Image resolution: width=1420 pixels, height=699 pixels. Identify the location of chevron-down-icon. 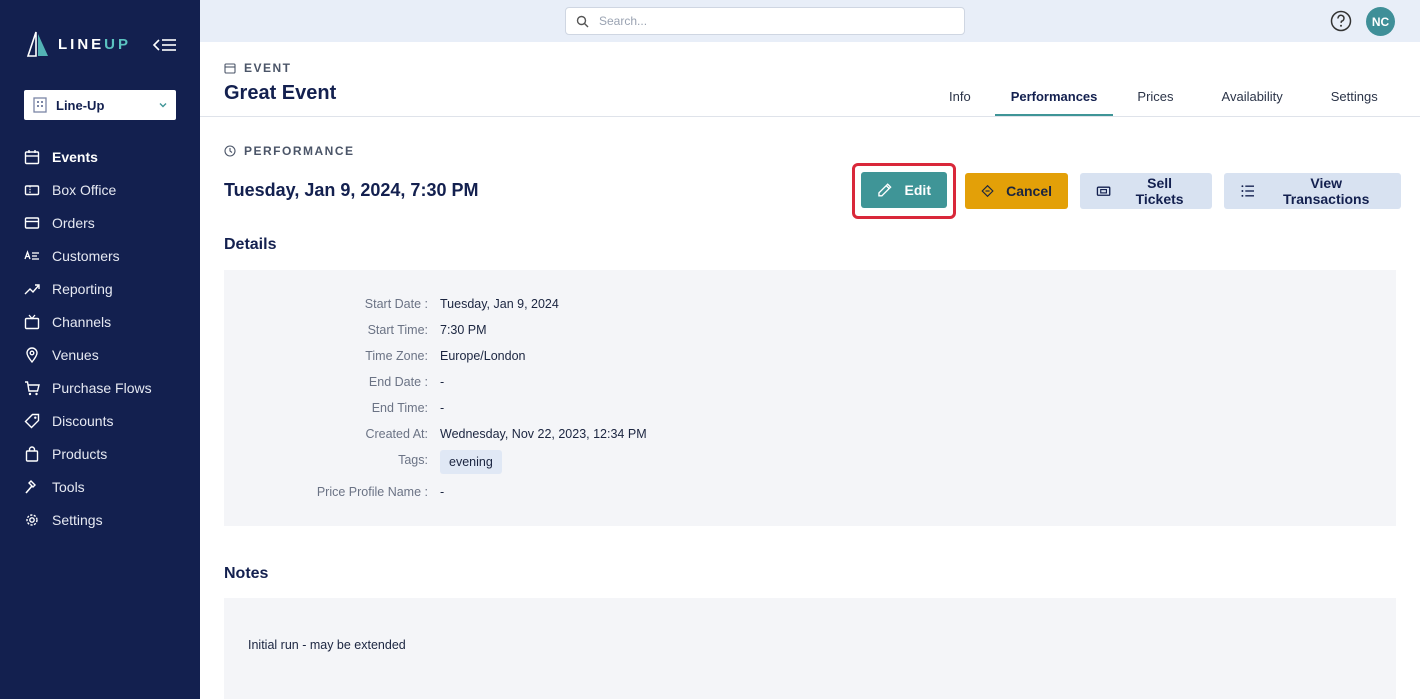
(163, 105).